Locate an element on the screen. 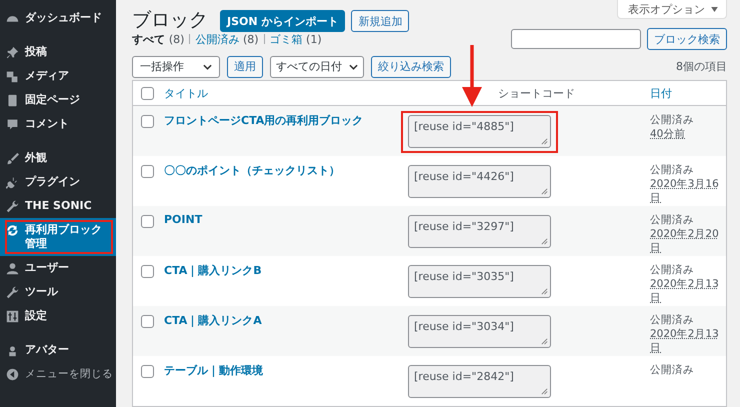 This screenshot has height=407, width=740. item-count: 8個の項目 is located at coordinates (701, 66).